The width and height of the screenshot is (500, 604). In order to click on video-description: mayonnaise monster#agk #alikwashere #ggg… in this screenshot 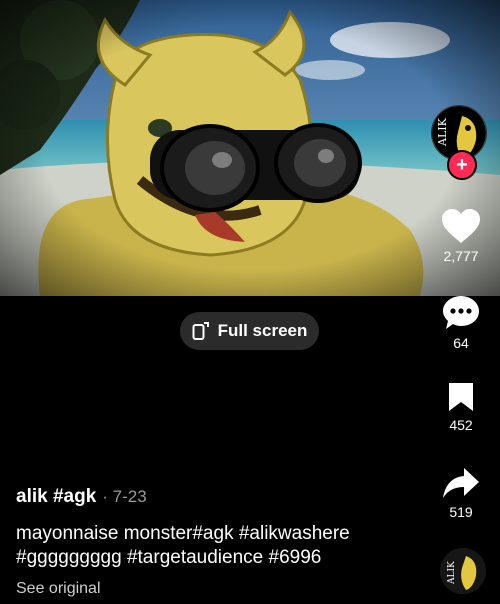, I will do `click(183, 545)`.